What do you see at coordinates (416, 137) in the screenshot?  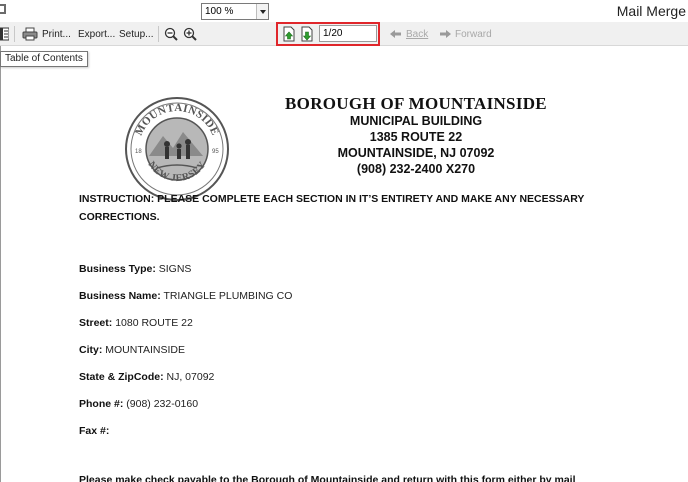 I see `address-street-line: 1385 ROUTE 22` at bounding box center [416, 137].